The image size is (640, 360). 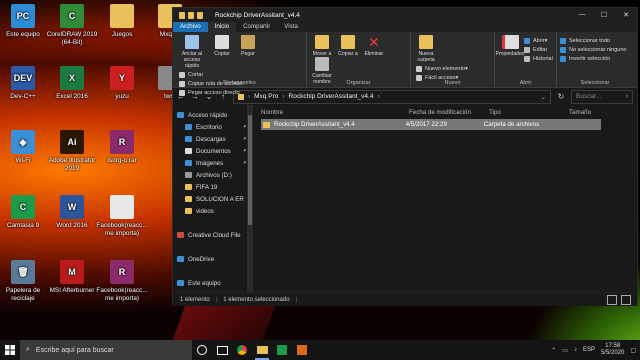 What do you see at coordinates (575, 350) in the screenshot?
I see `volume-icon: ♪` at bounding box center [575, 350].